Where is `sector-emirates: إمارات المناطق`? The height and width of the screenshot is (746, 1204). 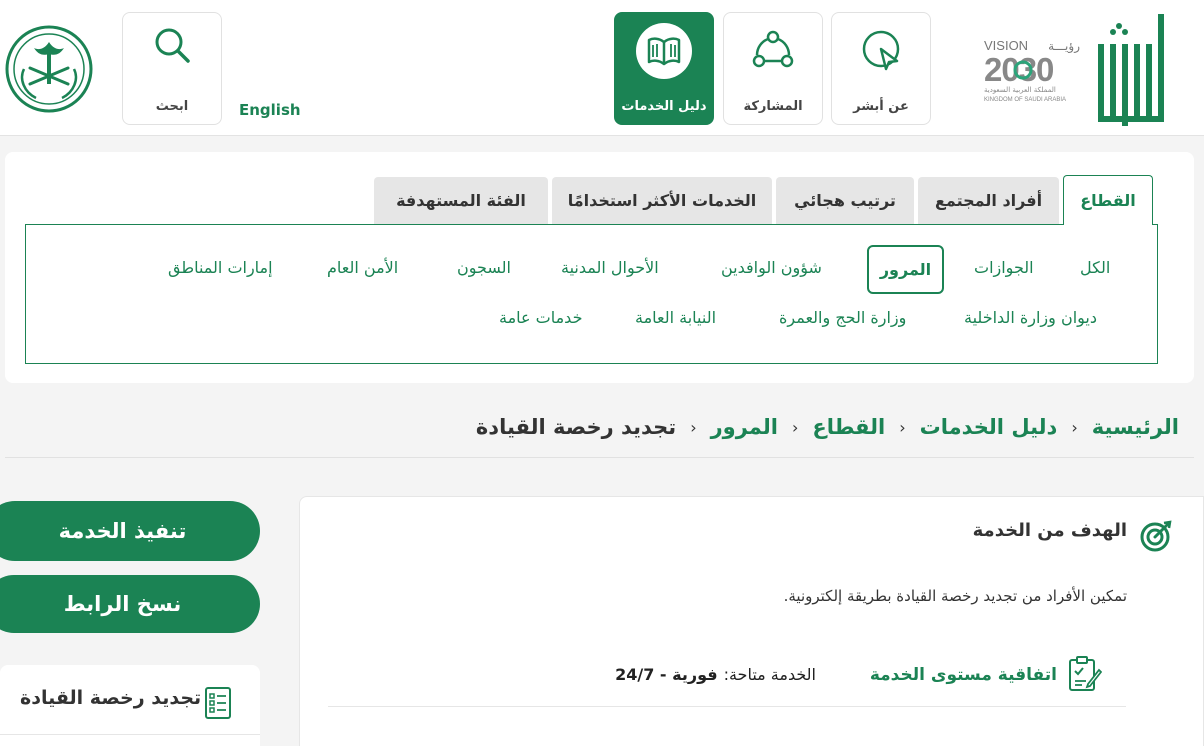
sector-emirates: إمارات المناطق is located at coordinates (220, 267).